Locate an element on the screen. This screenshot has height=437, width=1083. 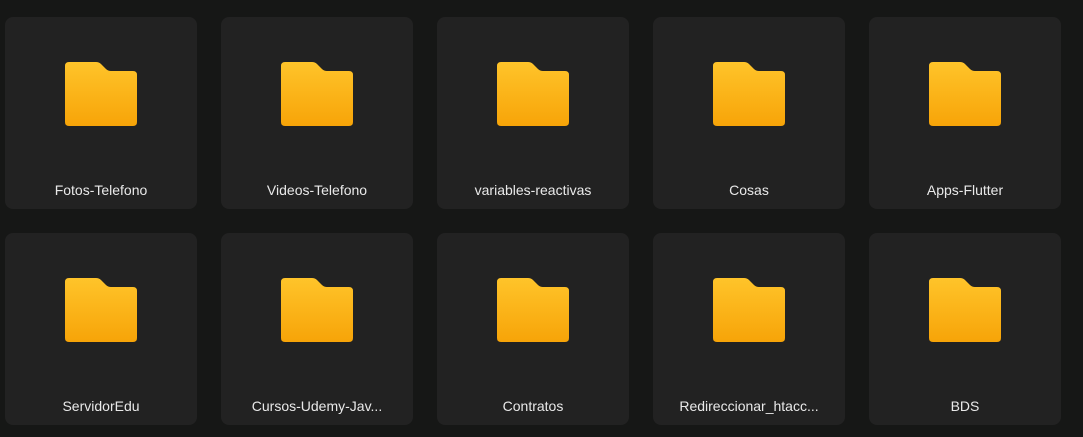
folder-tile: Apps-Flutter is located at coordinates (965, 113).